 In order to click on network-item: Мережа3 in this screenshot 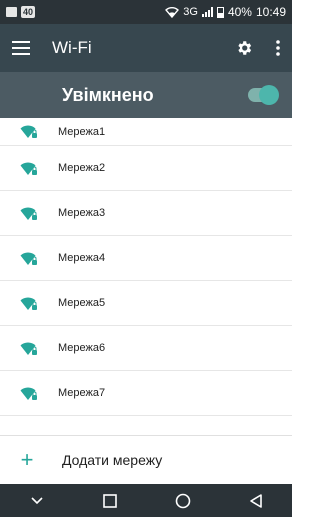, I will do `click(146, 213)`.